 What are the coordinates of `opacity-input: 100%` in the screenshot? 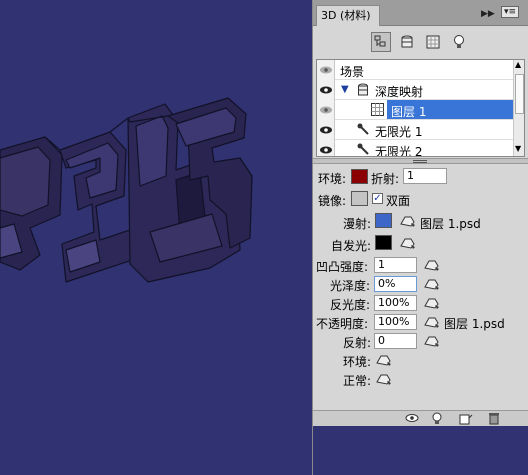 It's located at (395, 322).